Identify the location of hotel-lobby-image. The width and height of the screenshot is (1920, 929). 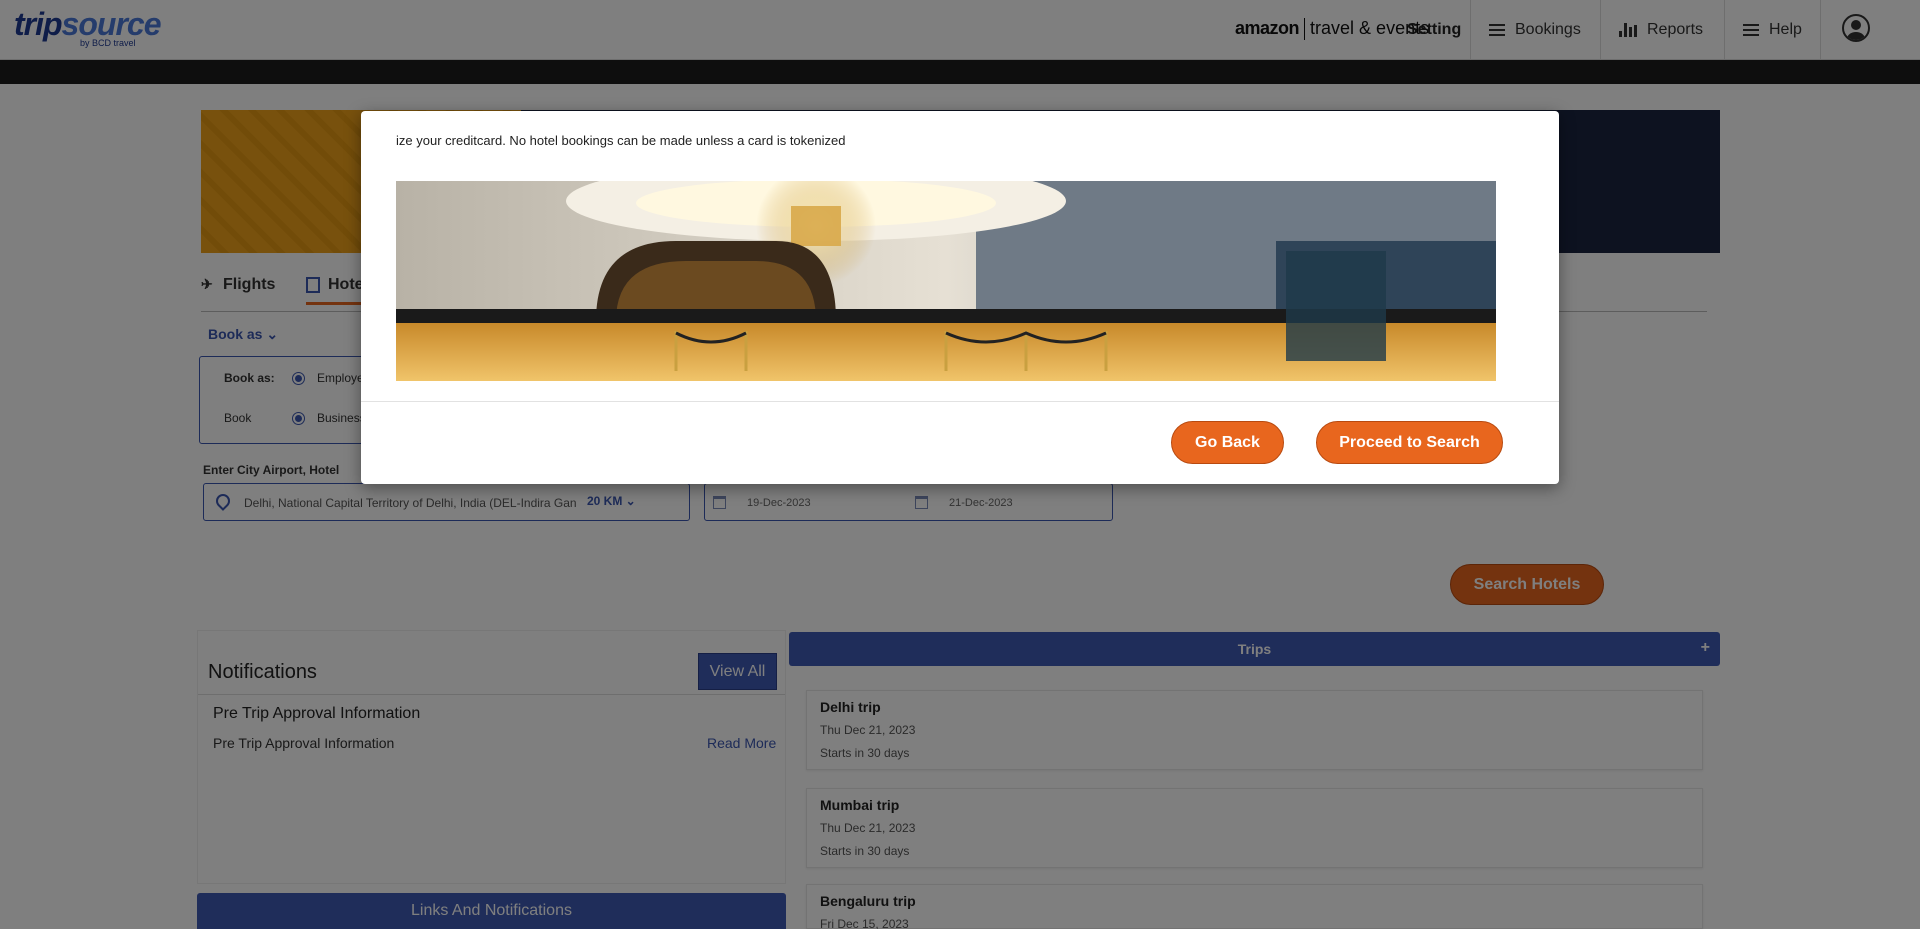
(946, 281).